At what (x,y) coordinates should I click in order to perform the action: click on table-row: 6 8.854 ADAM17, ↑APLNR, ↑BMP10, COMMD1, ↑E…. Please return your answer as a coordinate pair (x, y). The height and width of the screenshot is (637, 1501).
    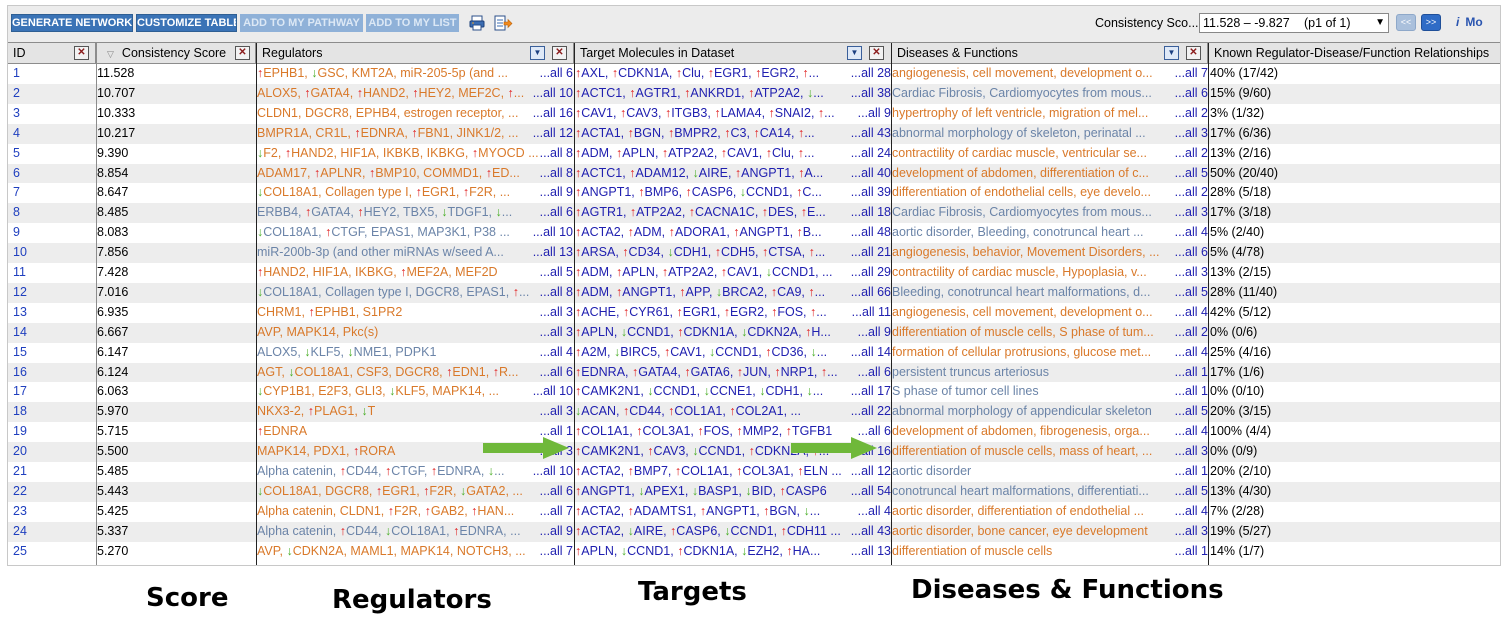
    Looking at the image, I should click on (754, 173).